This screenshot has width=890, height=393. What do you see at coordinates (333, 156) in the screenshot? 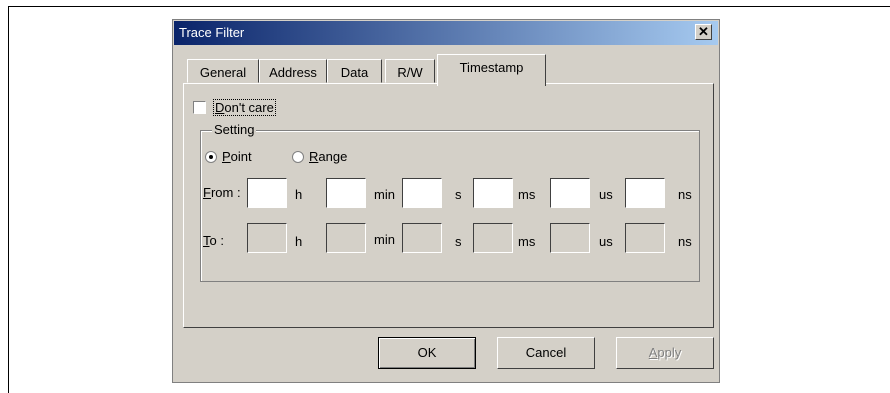
I see `range-label-rest: ange` at bounding box center [333, 156].